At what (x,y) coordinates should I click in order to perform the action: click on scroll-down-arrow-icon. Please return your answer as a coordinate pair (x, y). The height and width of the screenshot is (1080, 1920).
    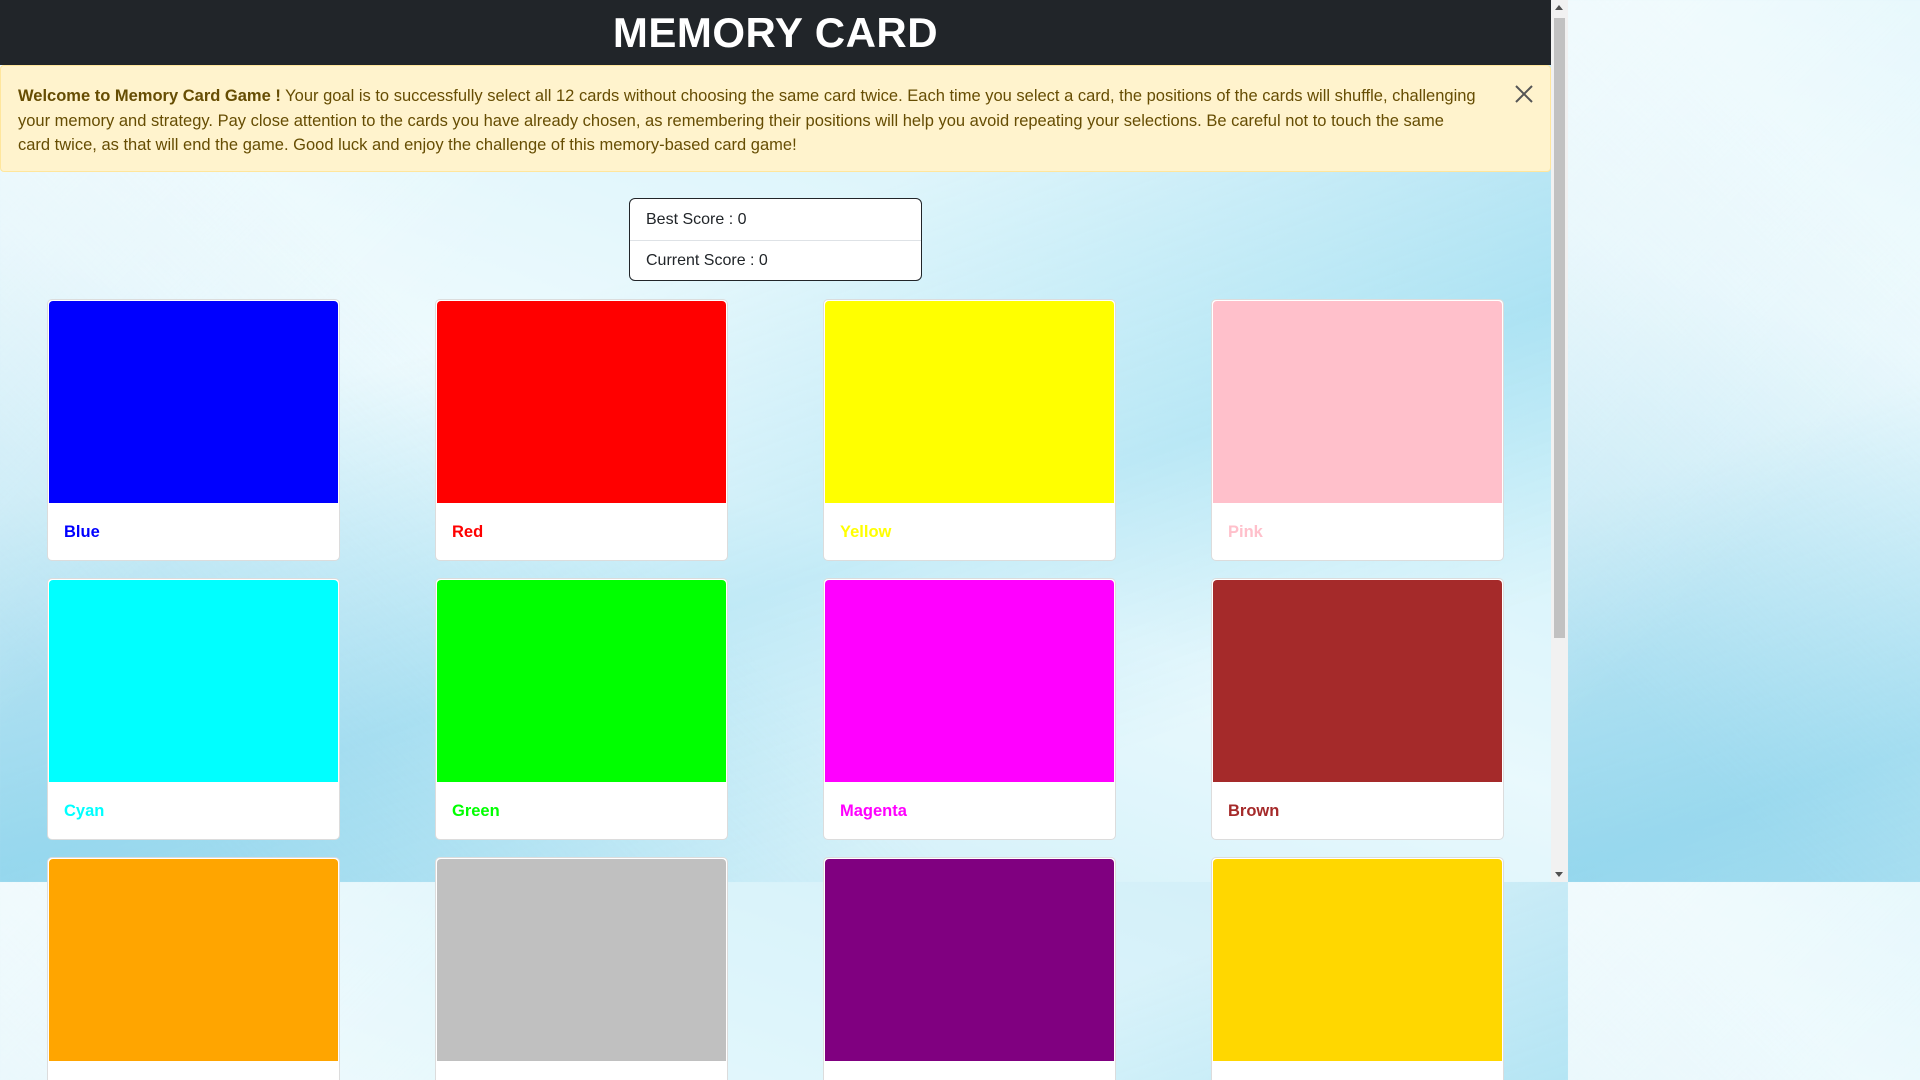
    Looking at the image, I should click on (1559, 874).